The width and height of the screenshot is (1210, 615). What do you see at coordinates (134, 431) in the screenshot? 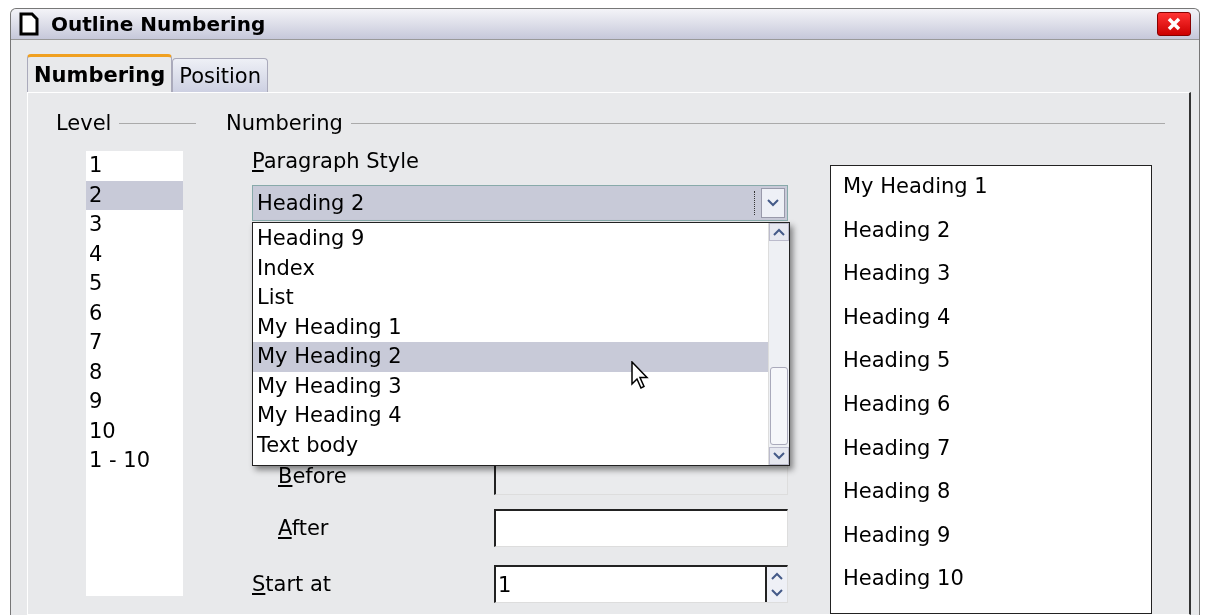
I see `list-item: 10` at bounding box center [134, 431].